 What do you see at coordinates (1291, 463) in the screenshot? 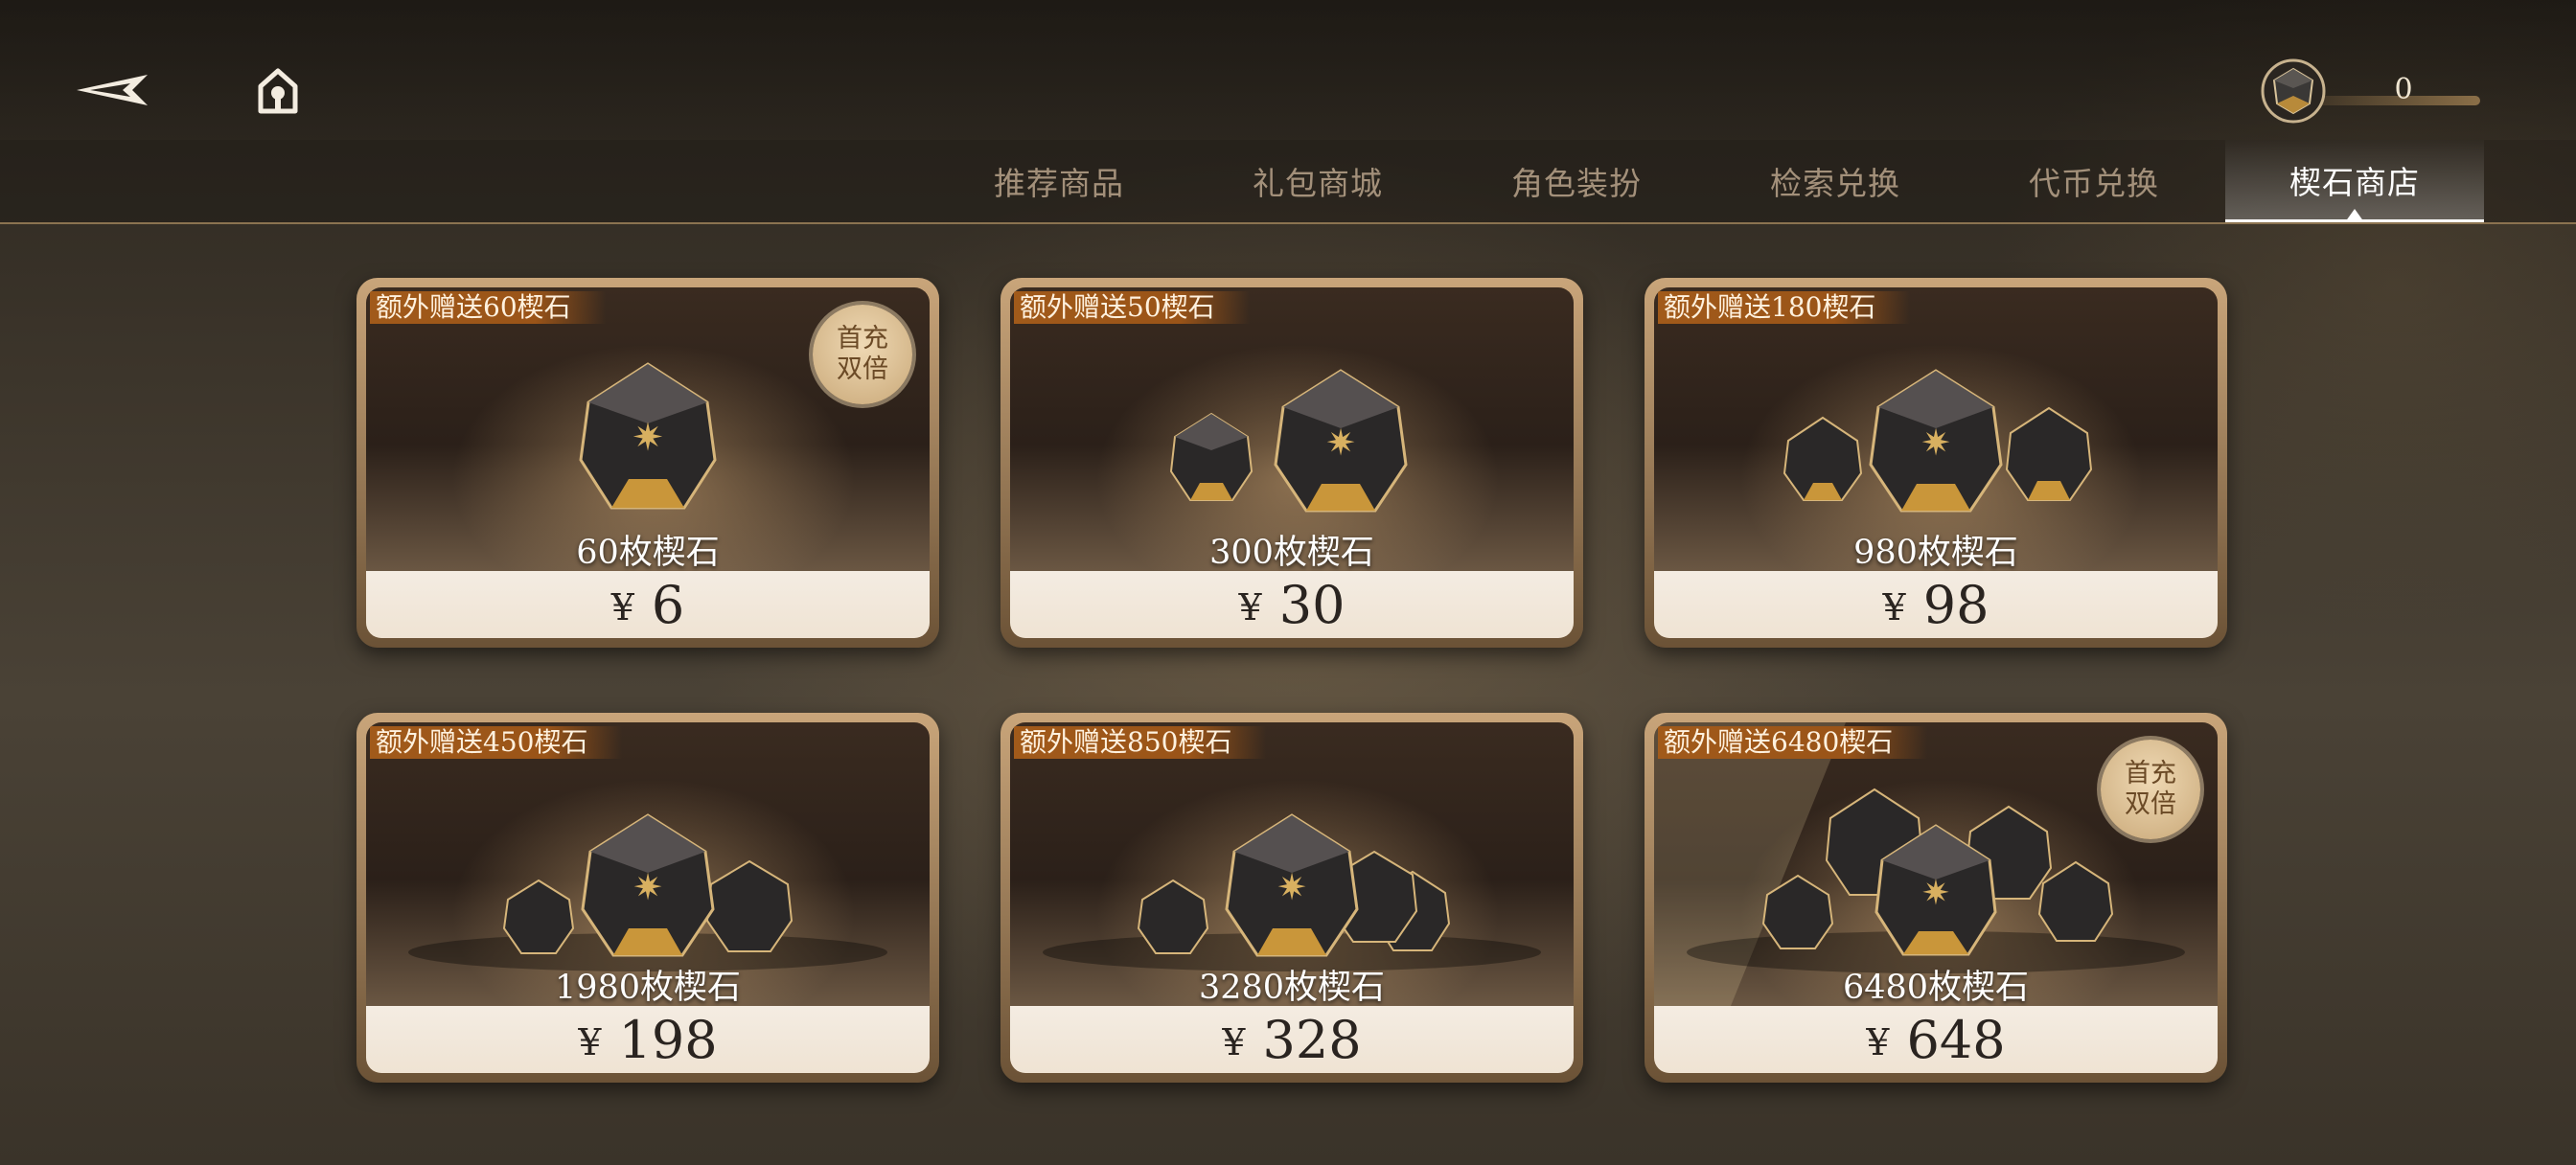
I see `product-card-300: ✷ 额外赠送50楔石 300枚楔石 ¥ 30` at bounding box center [1291, 463].